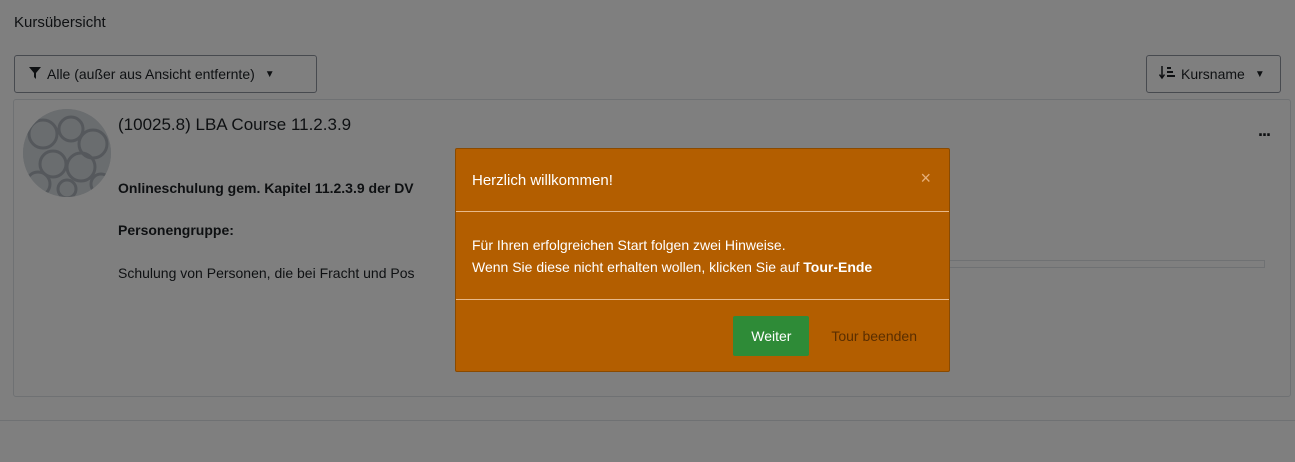  What do you see at coordinates (542, 180) in the screenshot?
I see `tour-title: Herzlich willkommen!` at bounding box center [542, 180].